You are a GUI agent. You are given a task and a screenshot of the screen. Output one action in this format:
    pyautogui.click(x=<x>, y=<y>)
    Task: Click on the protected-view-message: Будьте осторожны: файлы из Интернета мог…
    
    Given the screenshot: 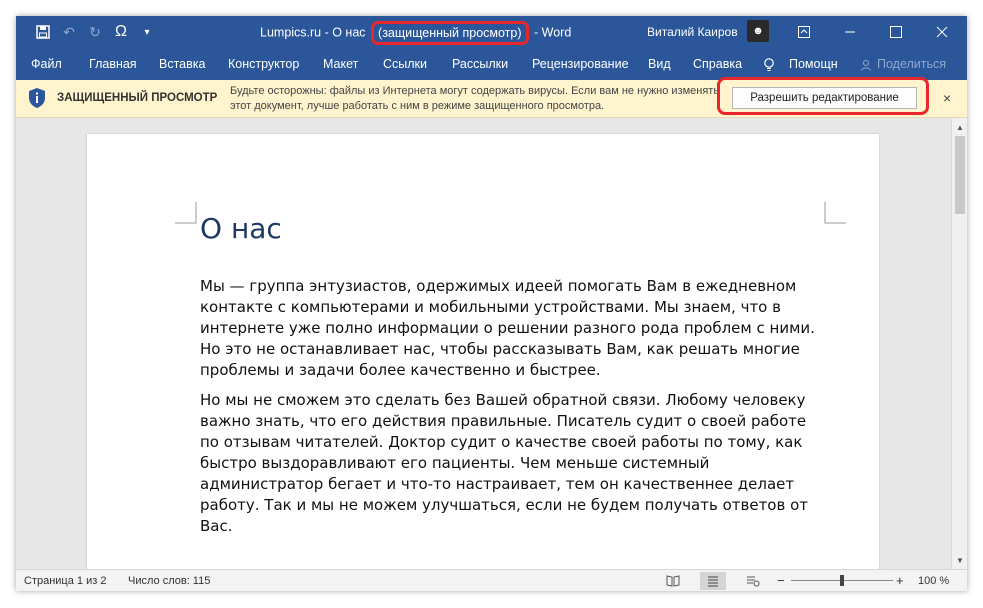 What is the action you would take?
    pyautogui.click(x=475, y=98)
    